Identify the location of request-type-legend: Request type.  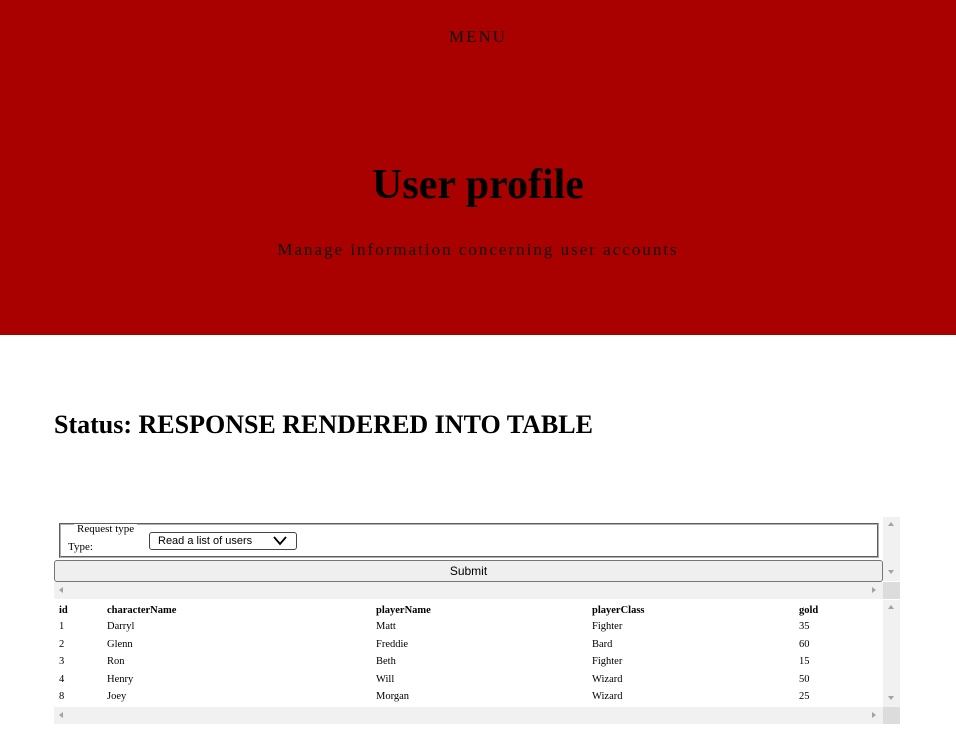
(106, 529).